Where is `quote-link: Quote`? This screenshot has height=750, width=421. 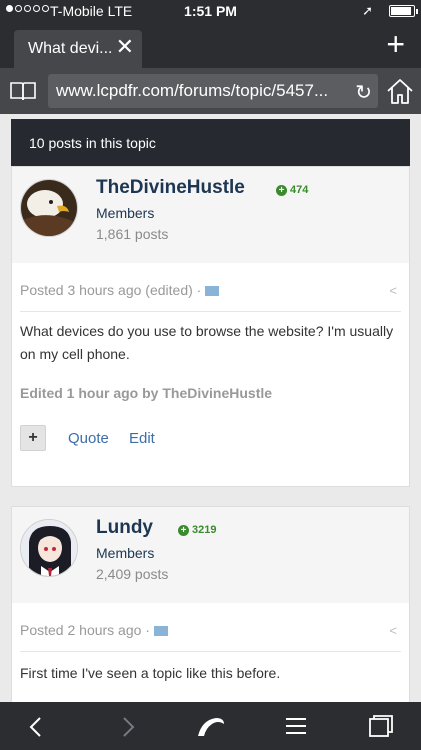
quote-link: Quote is located at coordinates (88, 438).